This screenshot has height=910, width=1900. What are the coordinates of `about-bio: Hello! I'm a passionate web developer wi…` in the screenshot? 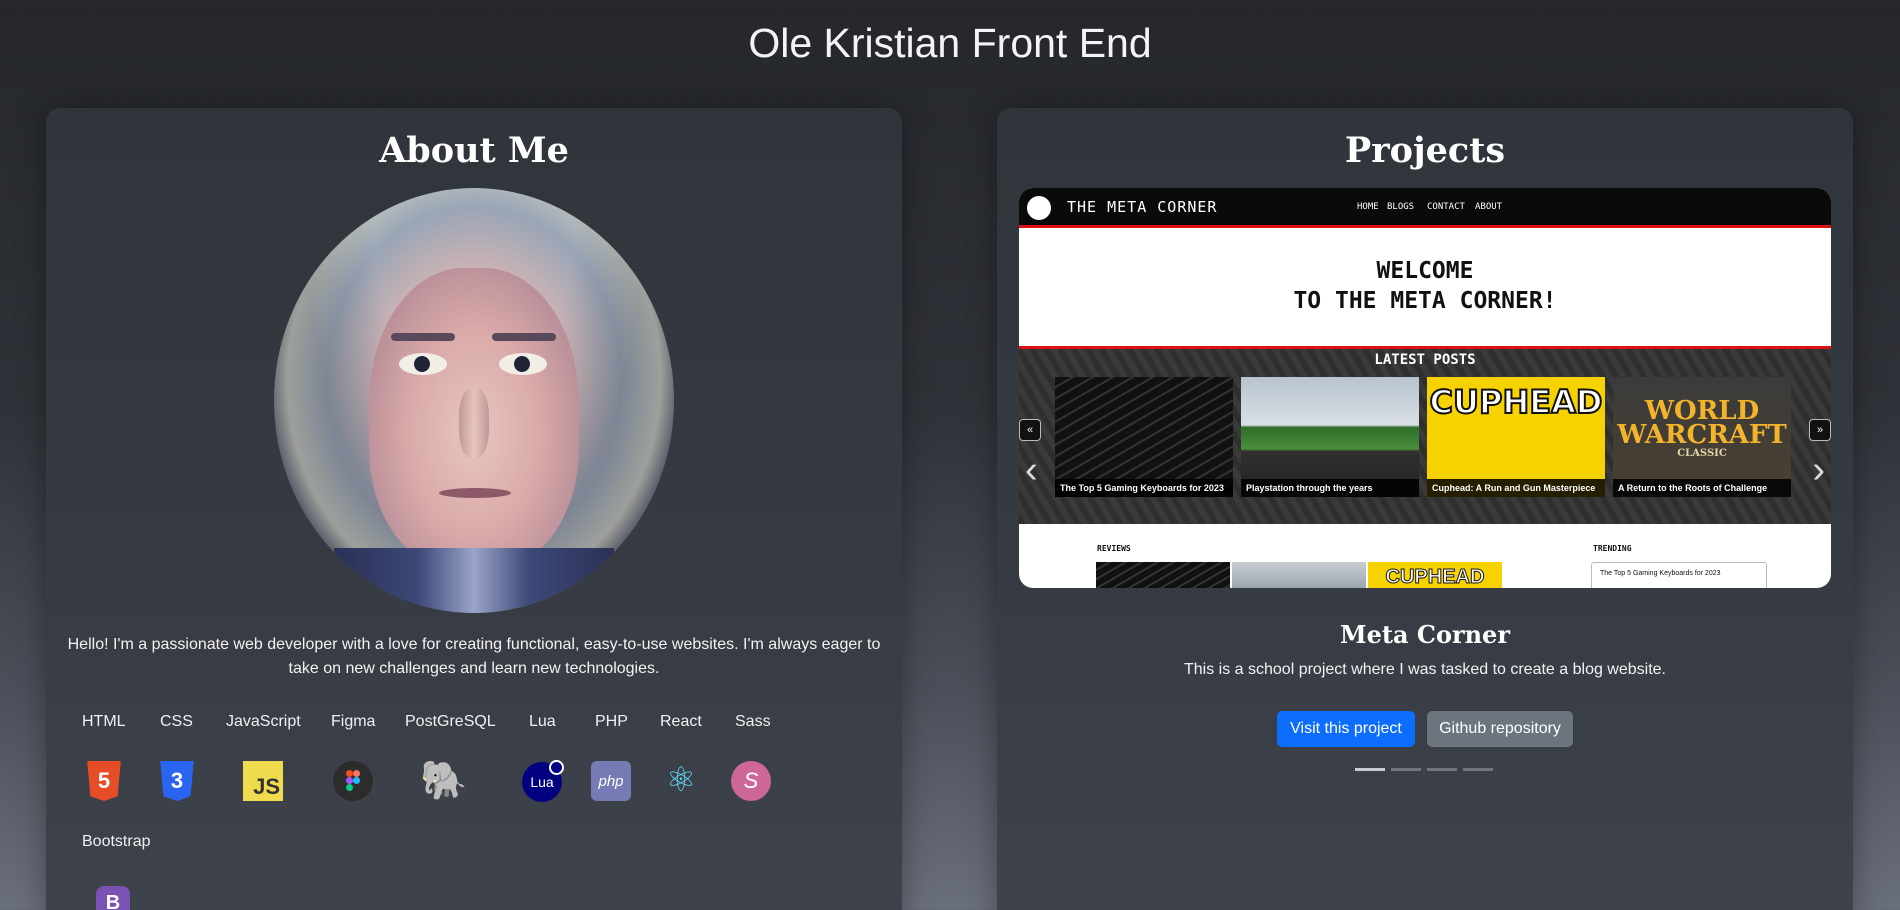 It's located at (474, 656).